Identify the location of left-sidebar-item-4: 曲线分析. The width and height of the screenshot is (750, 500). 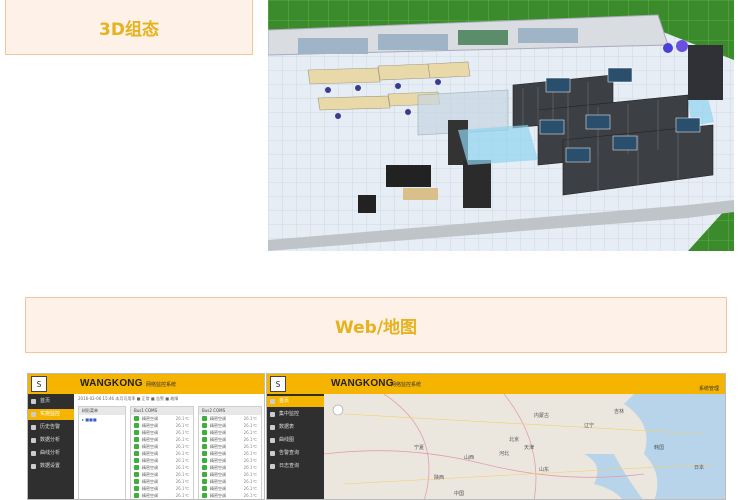
(51, 453).